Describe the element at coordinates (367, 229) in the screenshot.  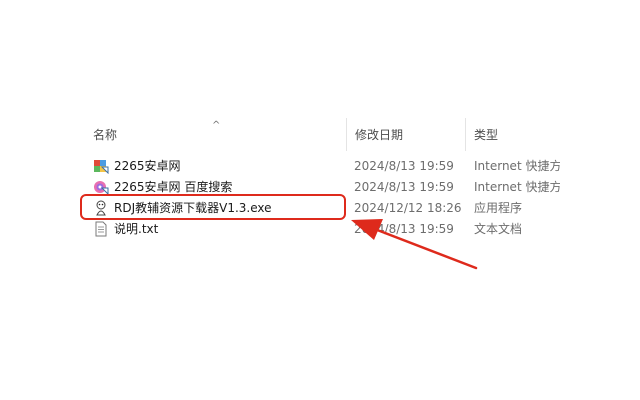
I see `arrow-head` at that location.